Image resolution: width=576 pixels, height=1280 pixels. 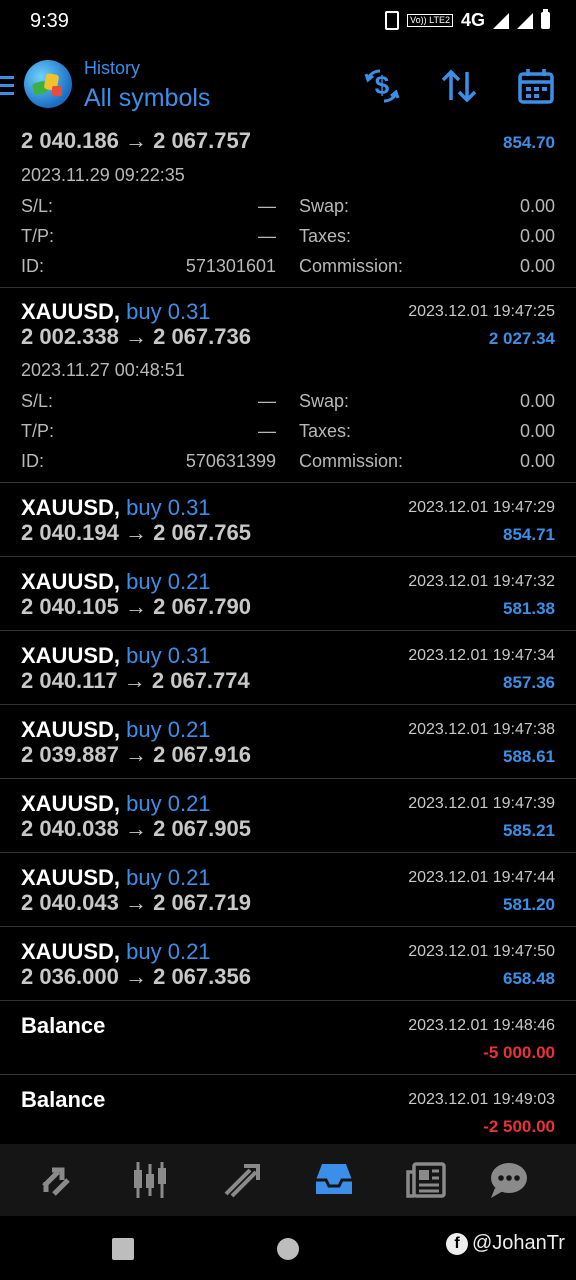 I want to click on currency-exchange-icon: $, so click(x=382, y=86).